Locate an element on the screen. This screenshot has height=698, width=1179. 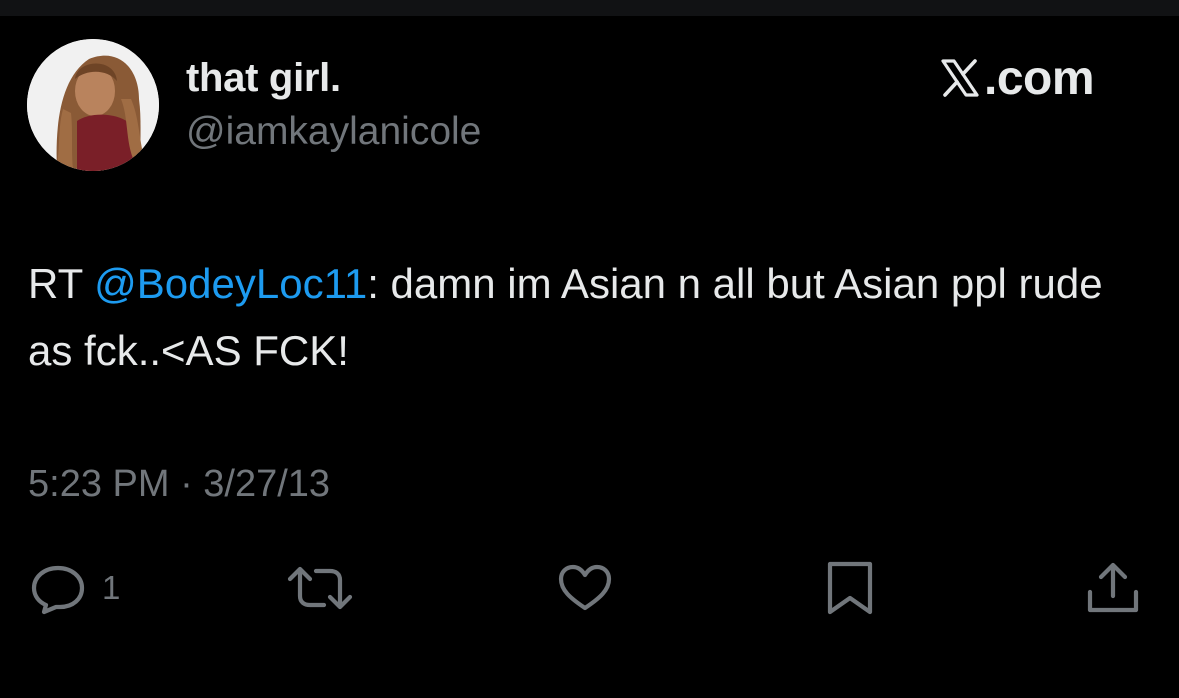
top-edge-strip is located at coordinates (589, 8).